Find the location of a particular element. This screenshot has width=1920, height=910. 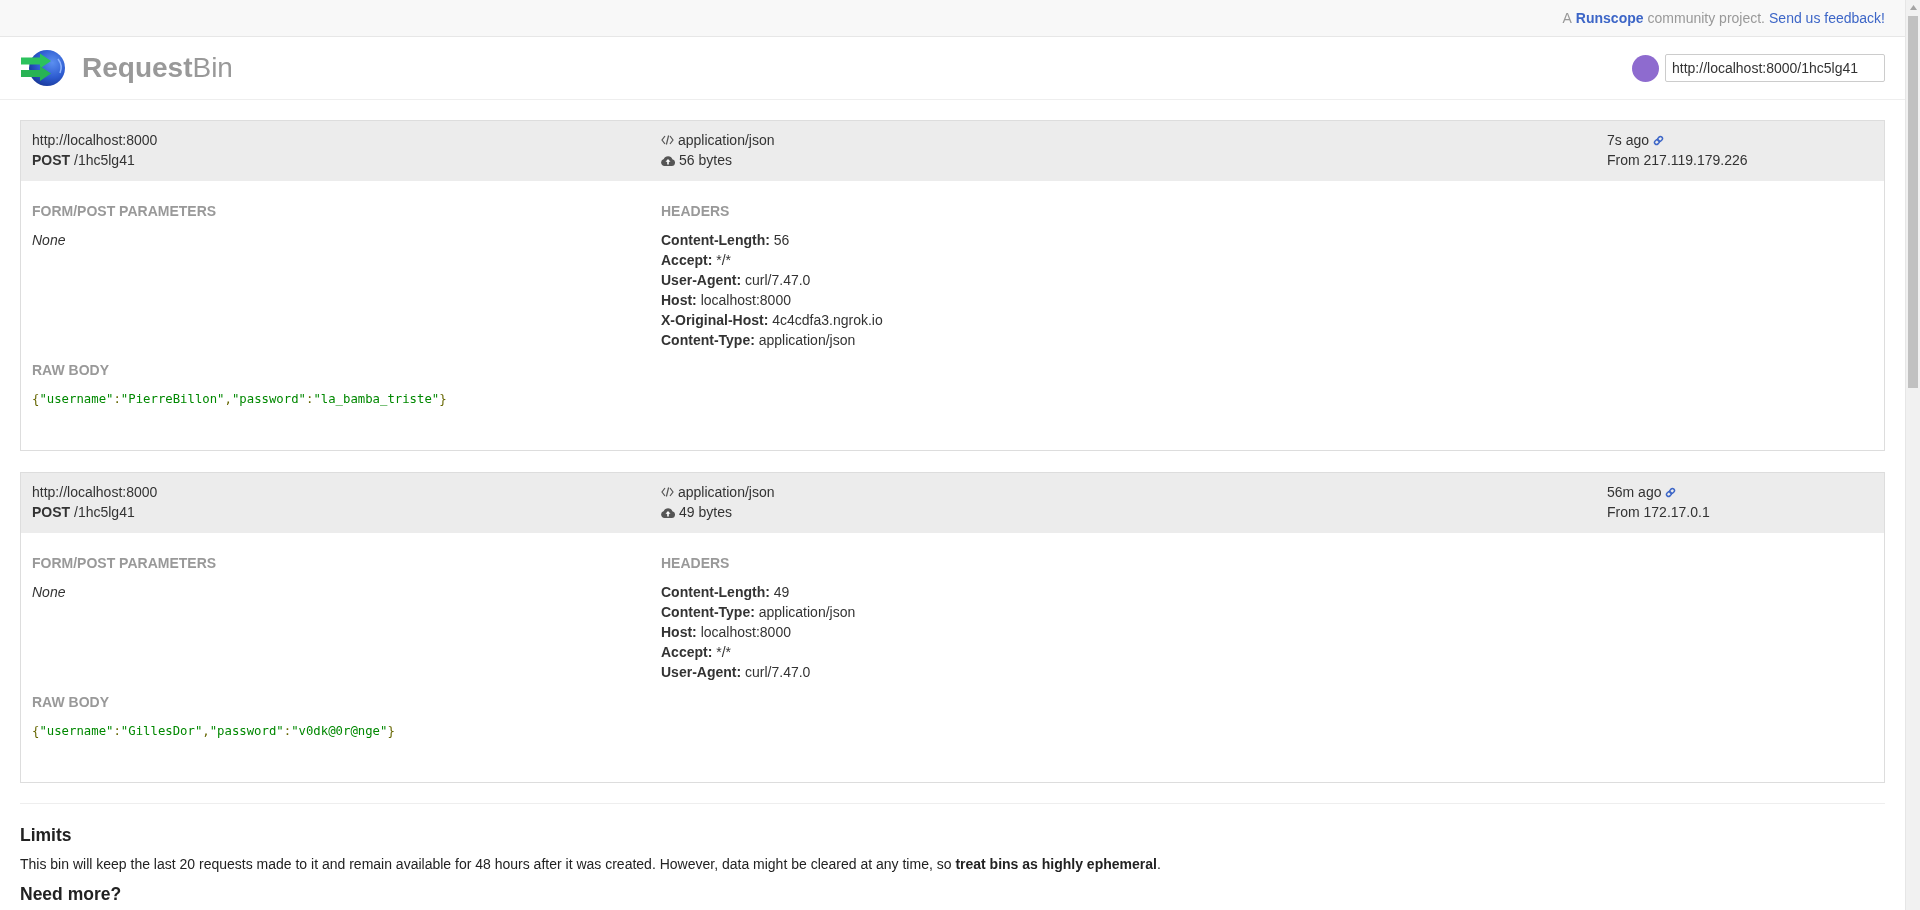

request-age-text: 7s ago is located at coordinates (1628, 140).